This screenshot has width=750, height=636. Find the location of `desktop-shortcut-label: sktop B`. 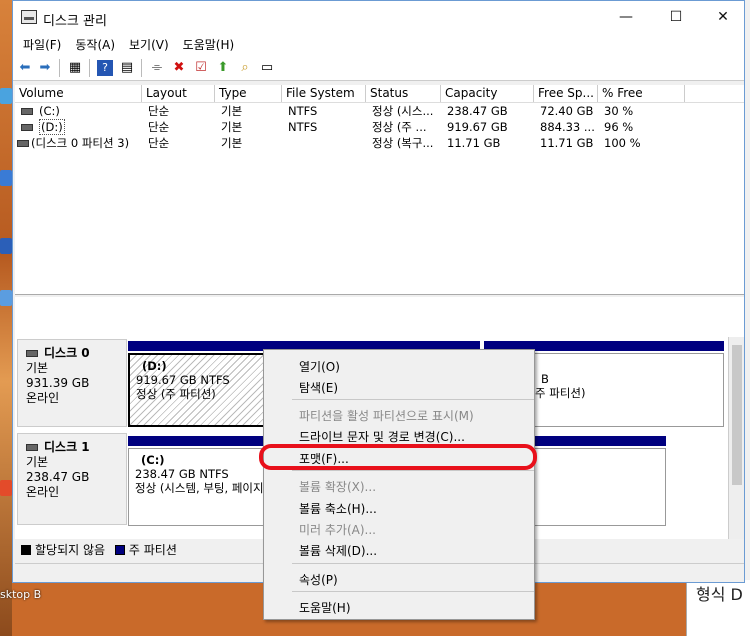

desktop-shortcut-label: sktop B is located at coordinates (21, 594).